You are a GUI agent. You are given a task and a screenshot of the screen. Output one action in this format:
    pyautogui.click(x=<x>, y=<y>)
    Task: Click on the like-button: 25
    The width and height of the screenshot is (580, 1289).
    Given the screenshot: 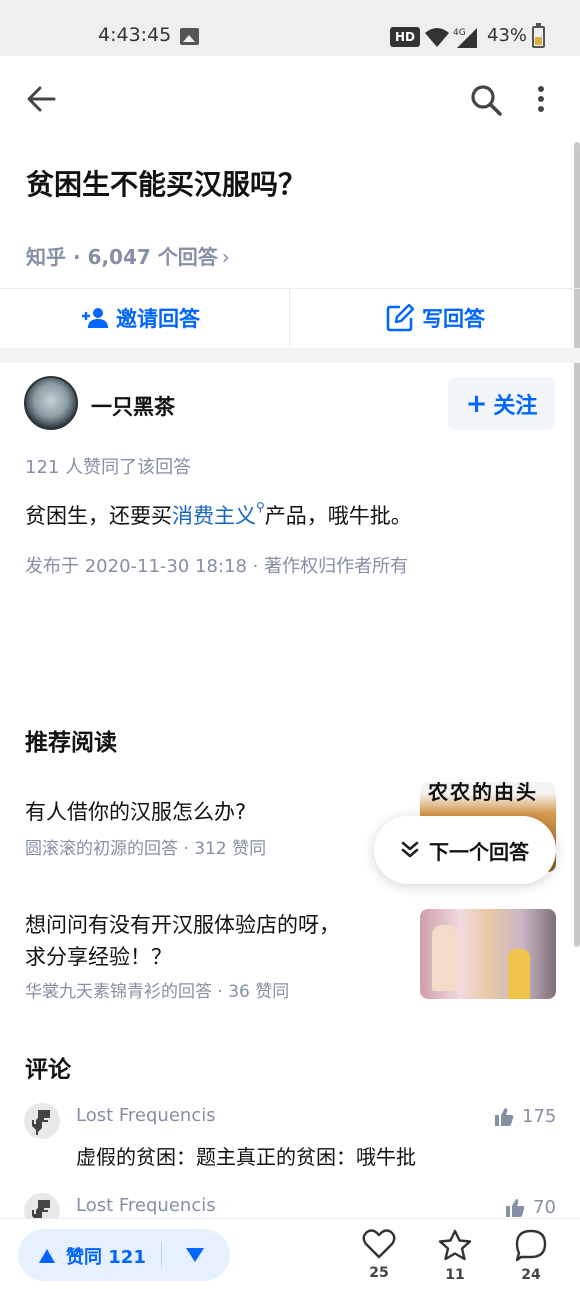 What is the action you would take?
    pyautogui.click(x=379, y=1255)
    